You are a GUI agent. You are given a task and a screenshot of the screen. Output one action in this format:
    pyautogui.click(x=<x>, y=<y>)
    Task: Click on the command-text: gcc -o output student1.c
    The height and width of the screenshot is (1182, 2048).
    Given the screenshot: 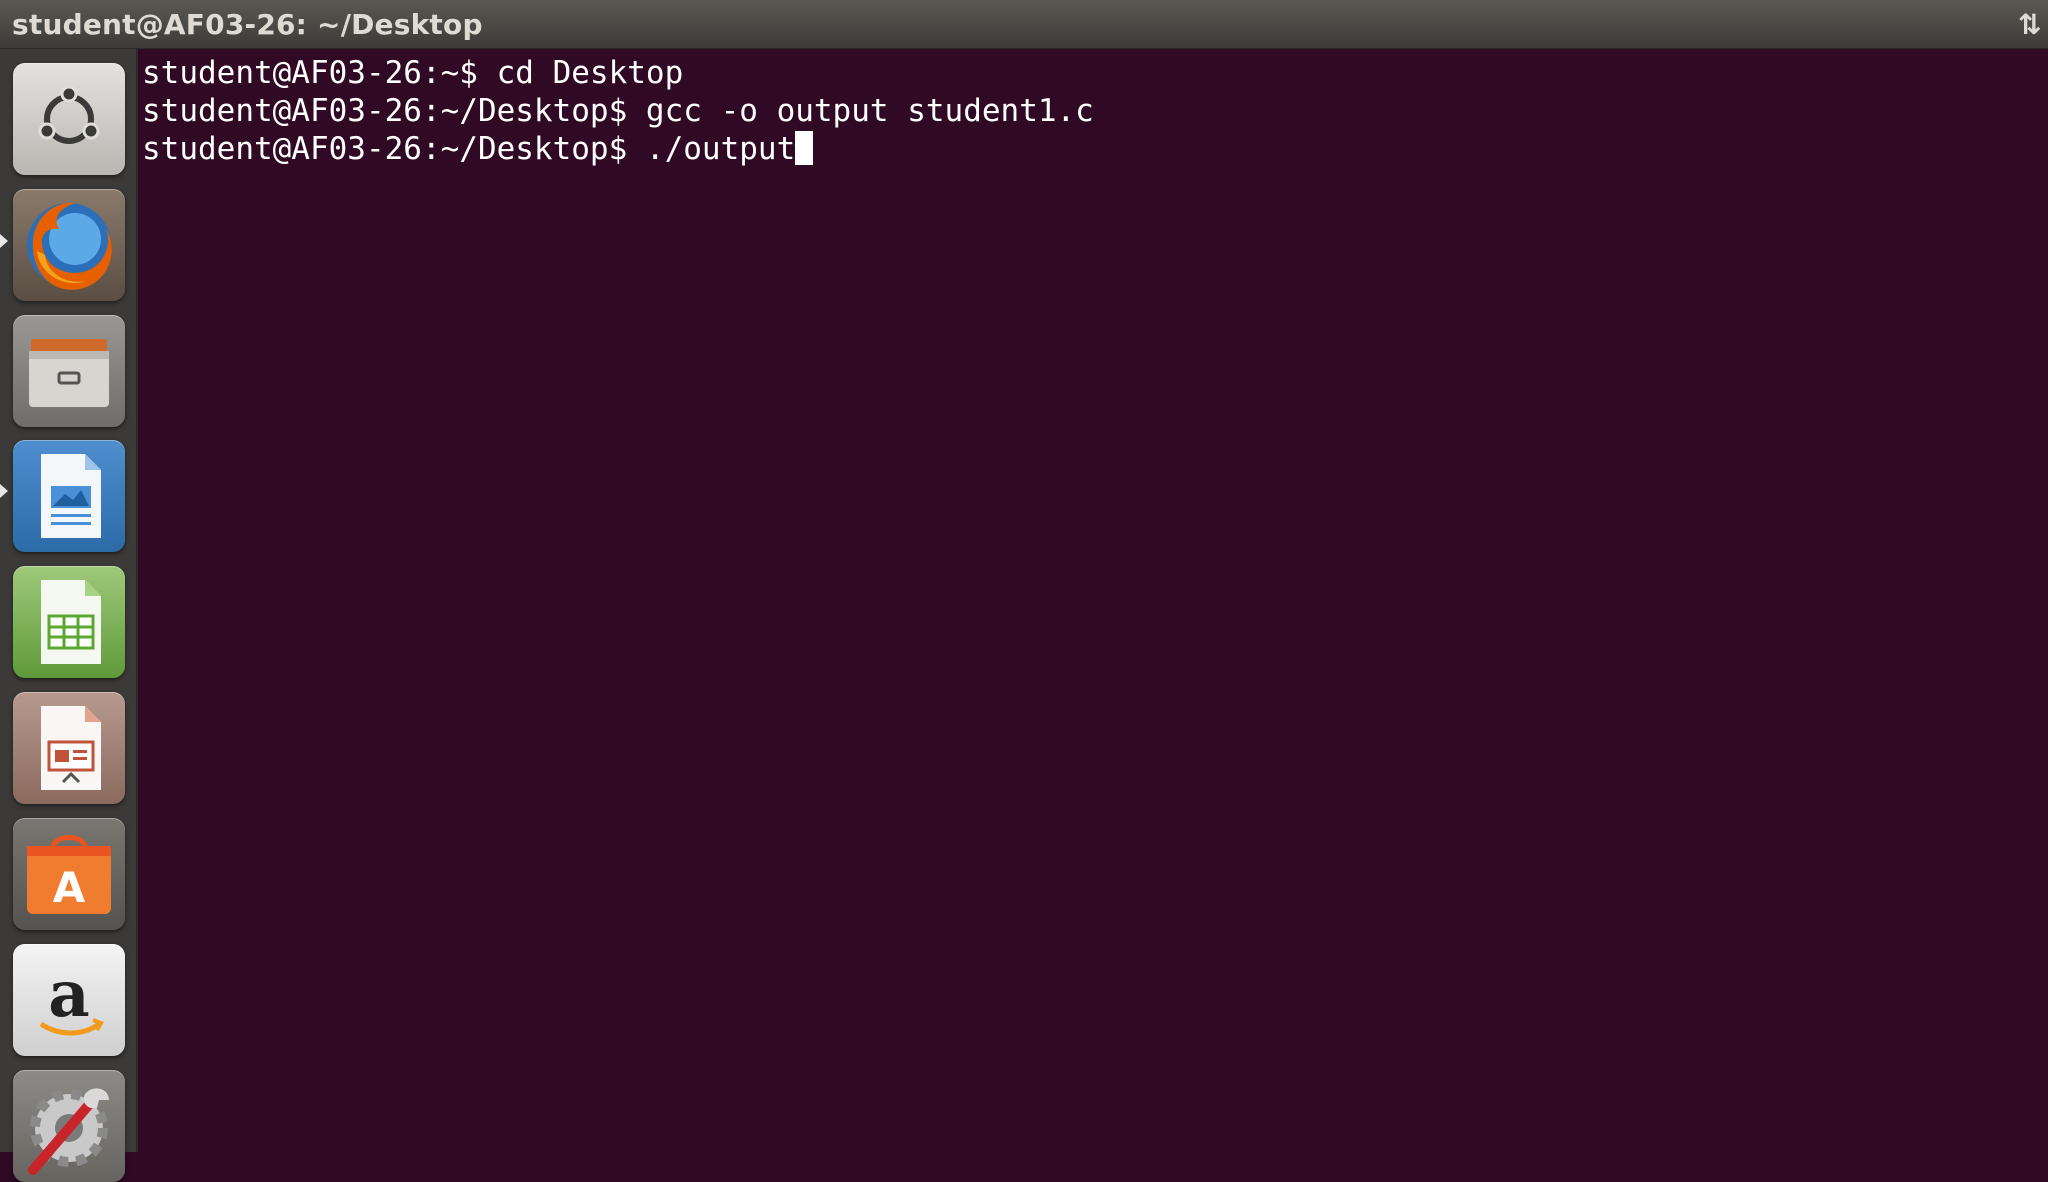 What is the action you would take?
    pyautogui.click(x=869, y=111)
    